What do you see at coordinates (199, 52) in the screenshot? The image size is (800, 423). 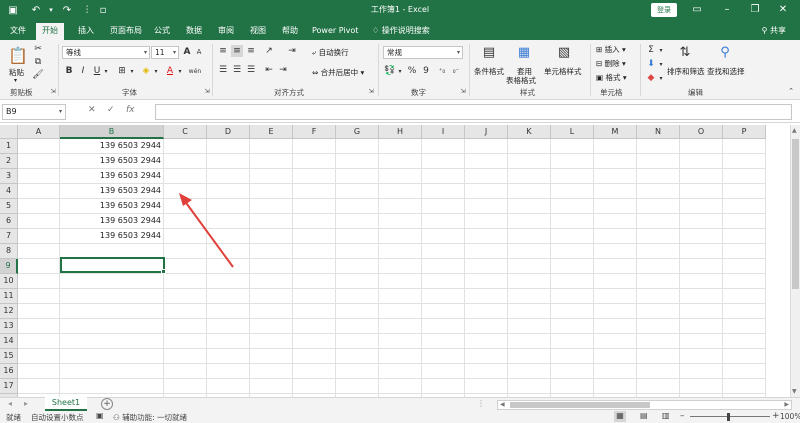 I see `shrink-font-icon: A` at bounding box center [199, 52].